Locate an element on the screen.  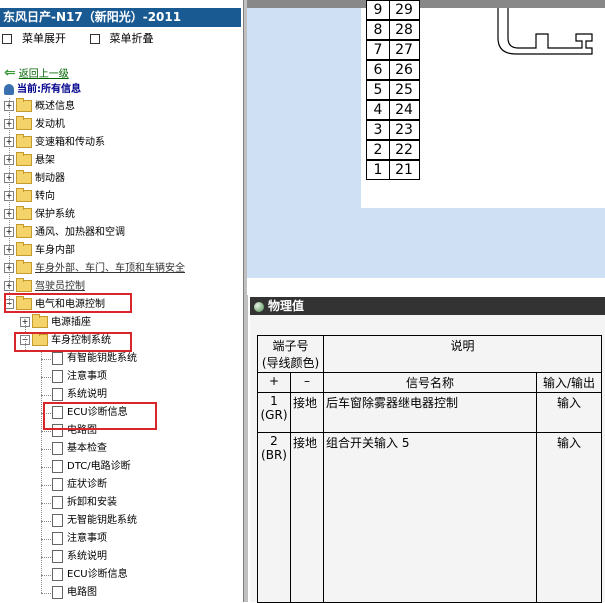
pin-number: 5 is located at coordinates (378, 90).